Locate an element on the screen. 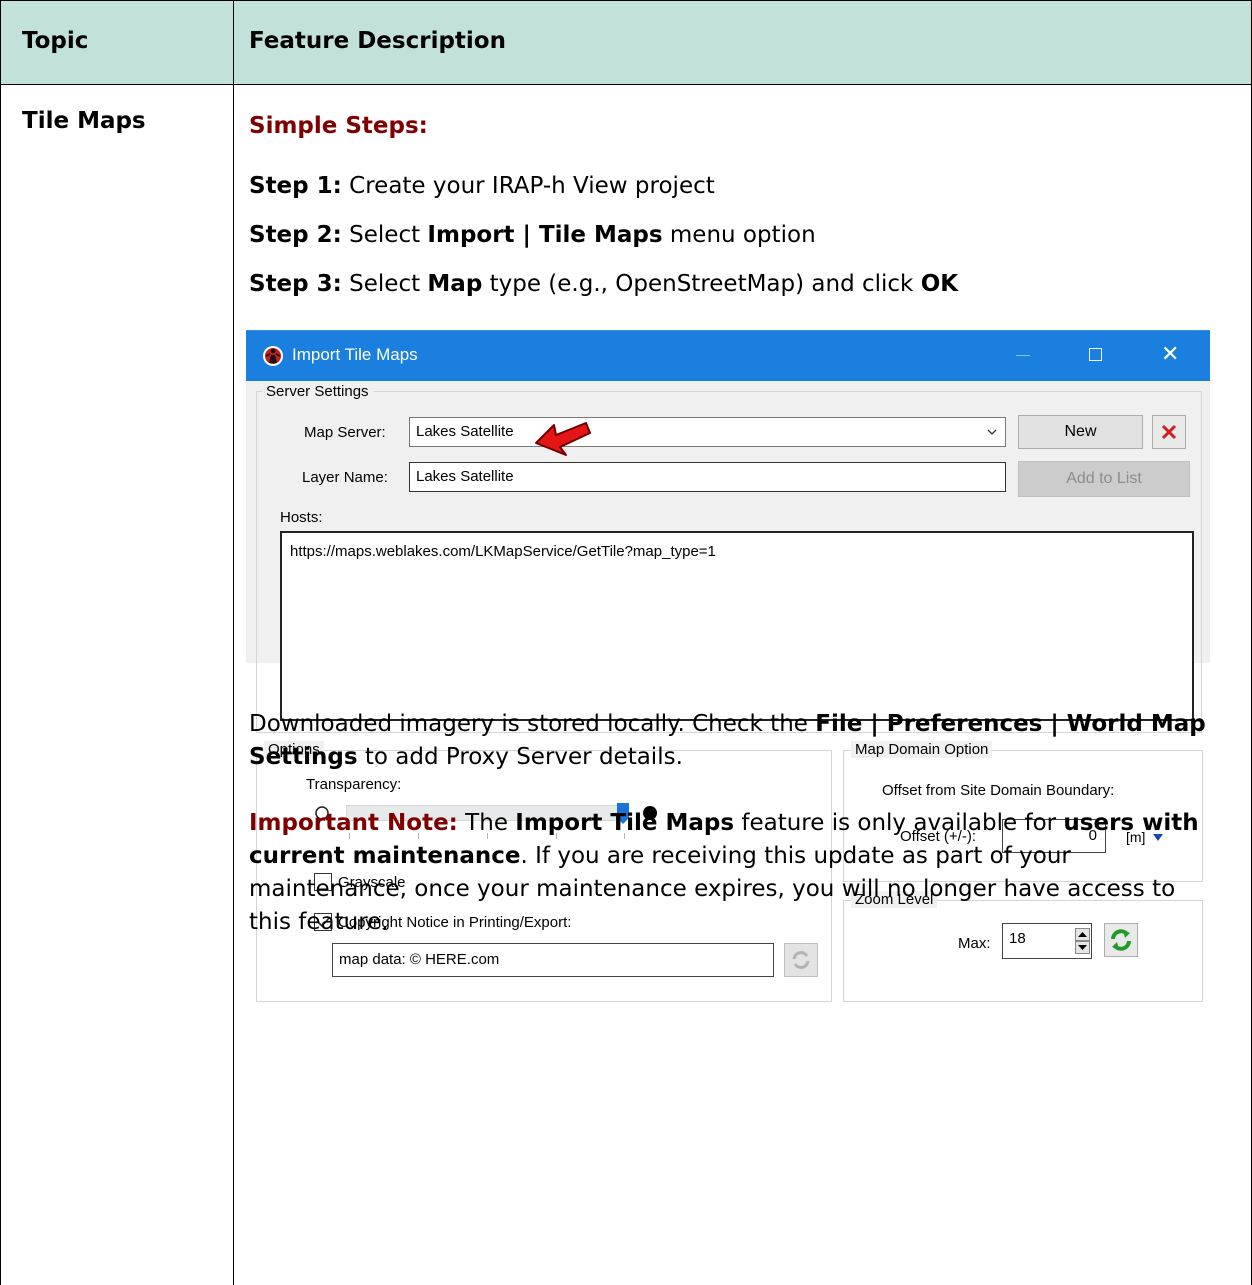 The image size is (1252, 1285). step-2-label: Step 2: is located at coordinates (295, 235).